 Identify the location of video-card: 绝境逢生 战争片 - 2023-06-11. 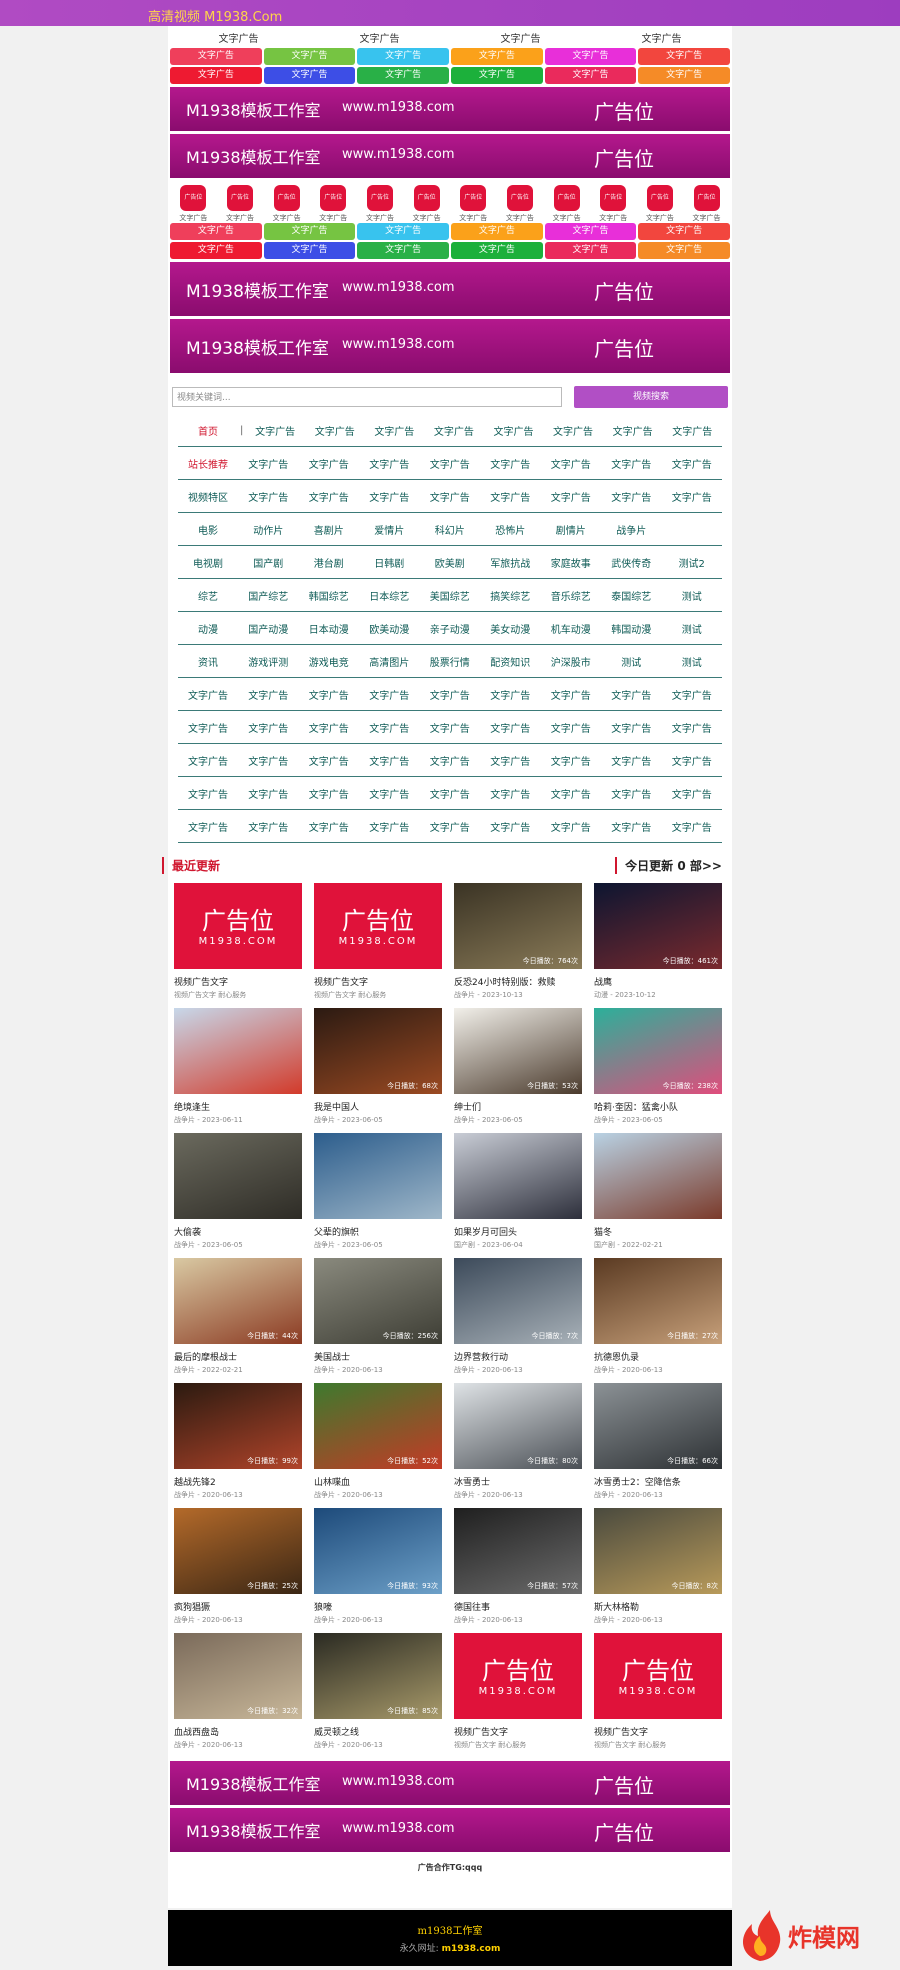
(238, 1070).